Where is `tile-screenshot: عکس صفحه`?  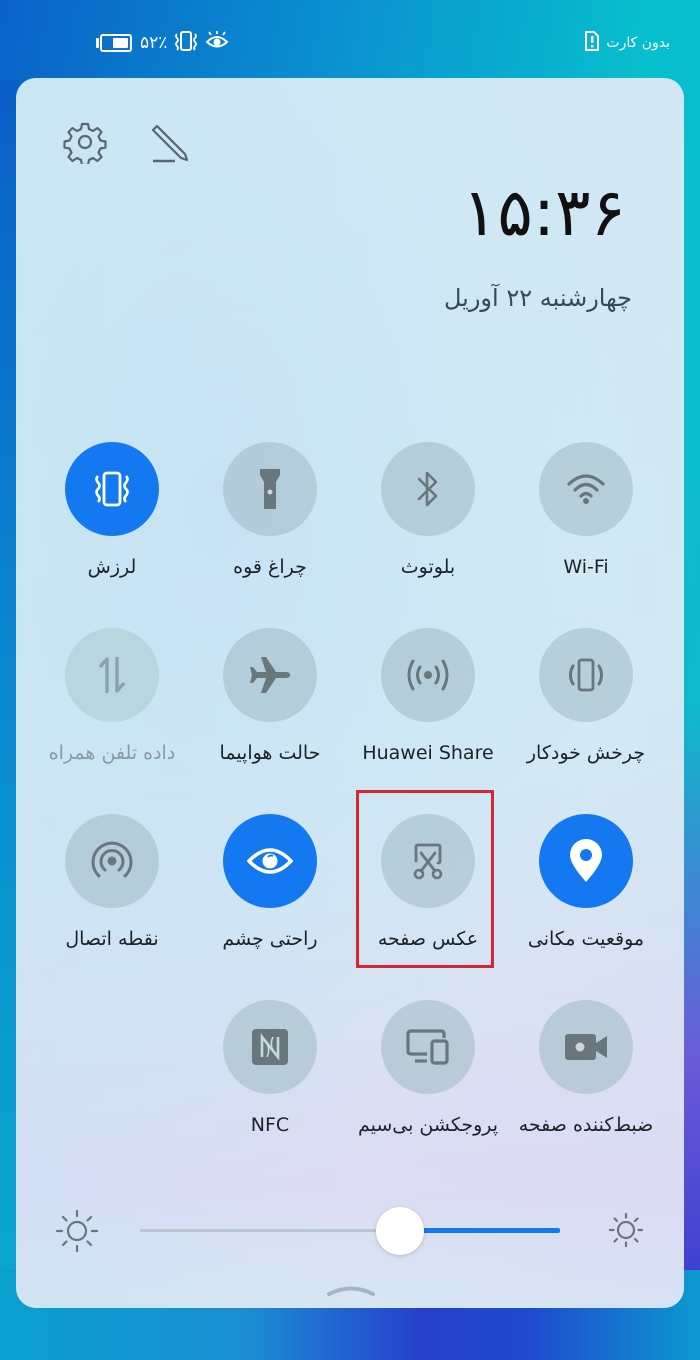
tile-screenshot: عکس صفحه is located at coordinates (428, 894).